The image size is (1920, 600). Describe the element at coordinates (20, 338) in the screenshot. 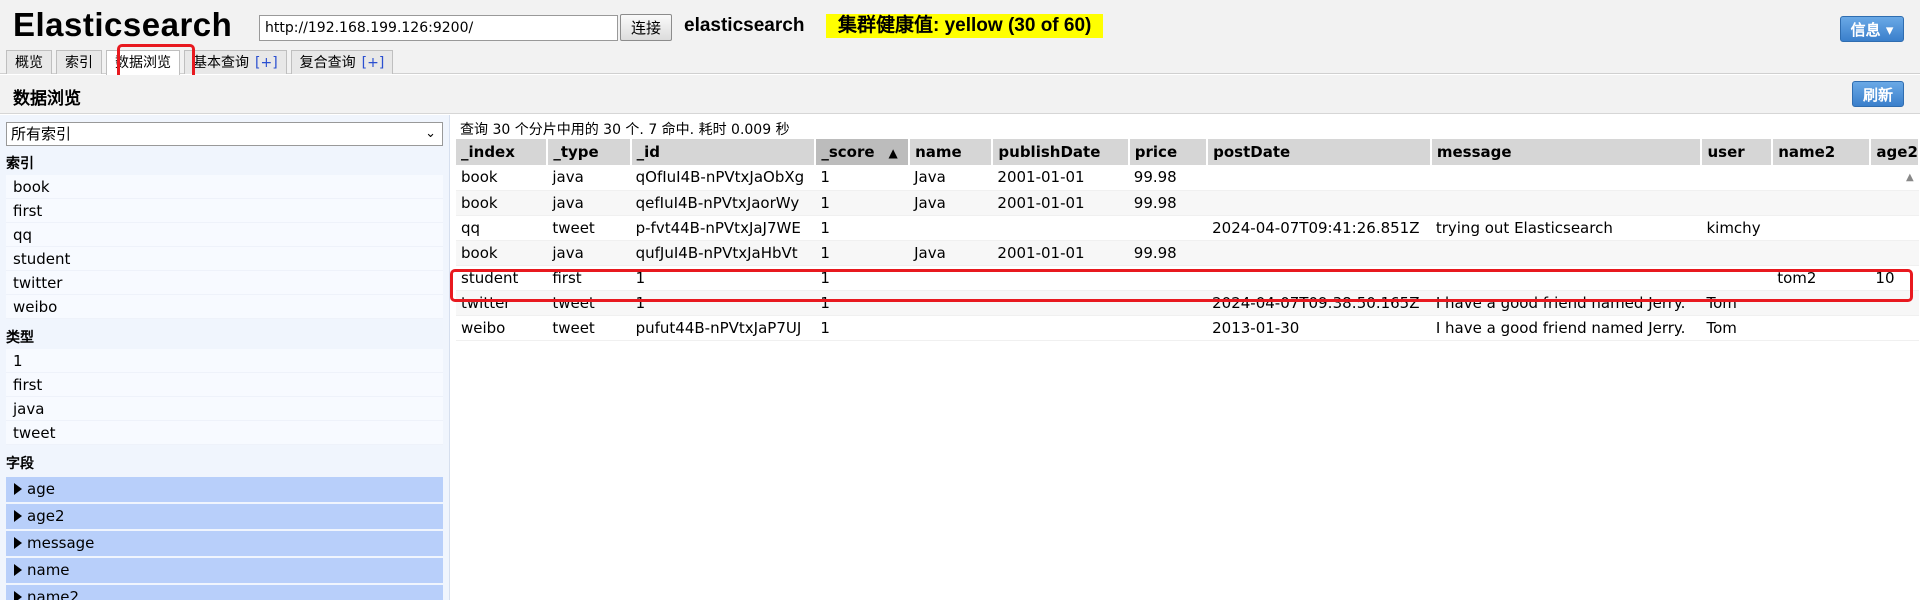

I see `types-heading: 类型` at that location.